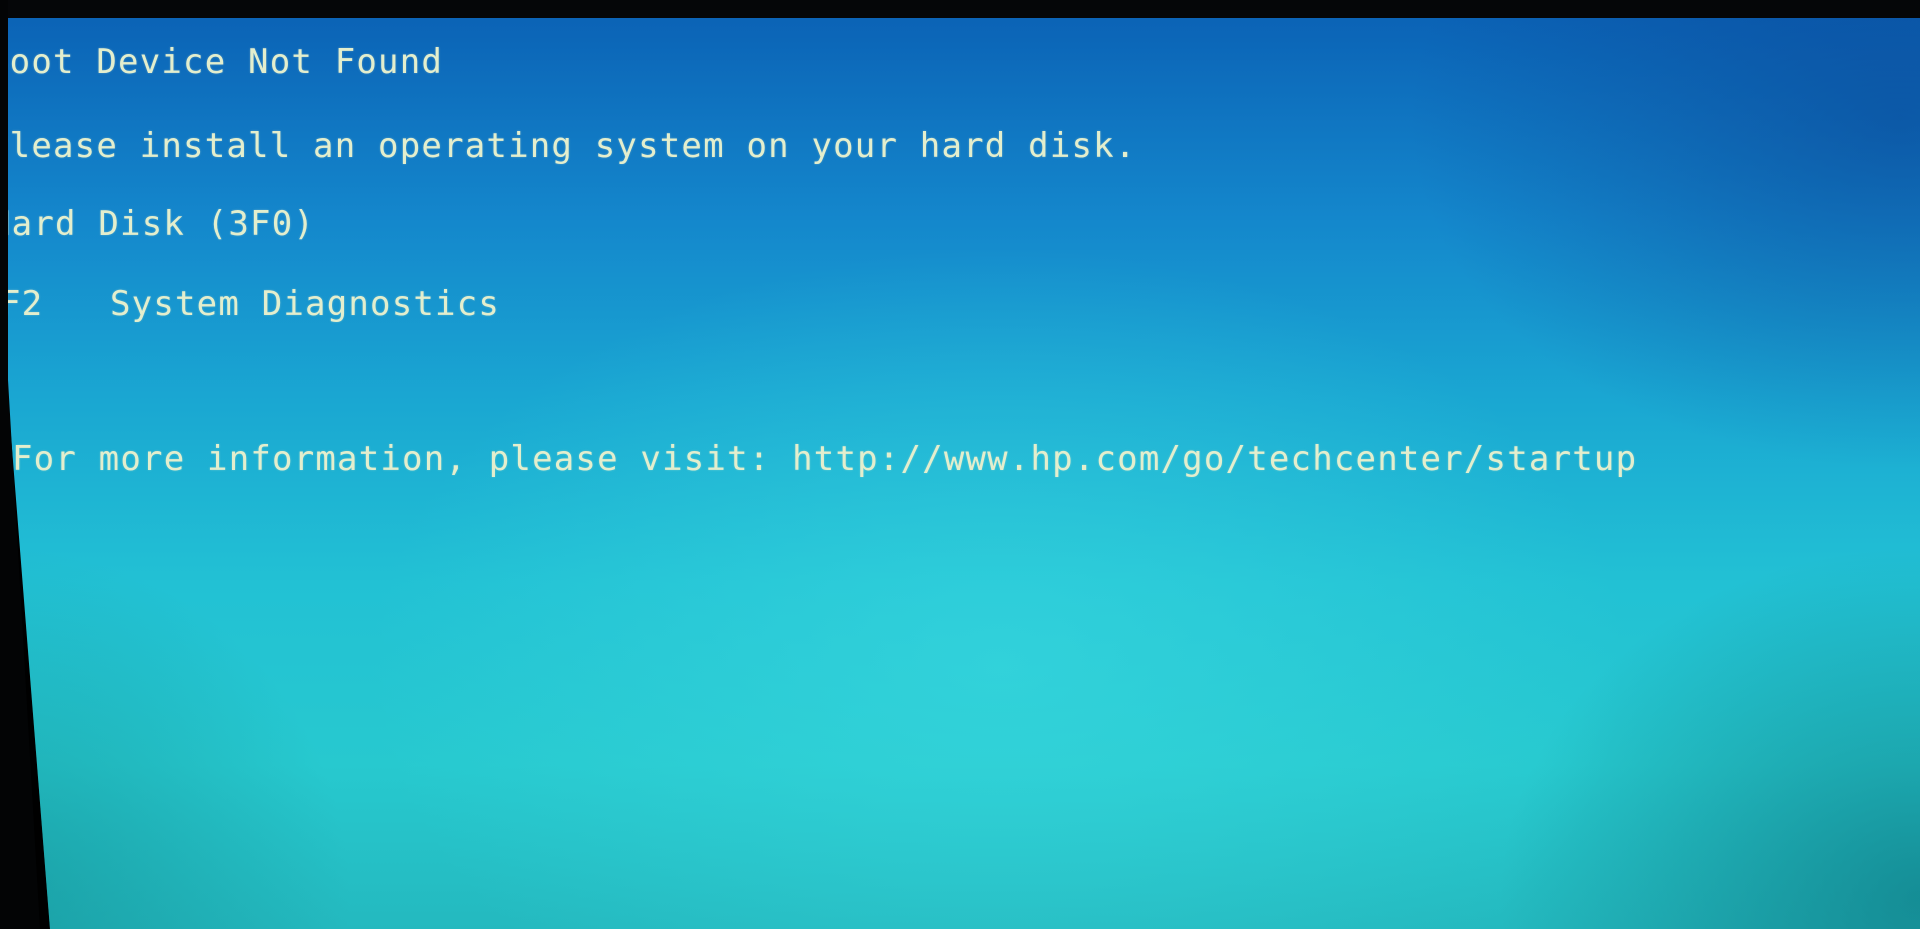  What do you see at coordinates (402, 459) in the screenshot?
I see `more-info-prefix: For more information, please visit:` at bounding box center [402, 459].